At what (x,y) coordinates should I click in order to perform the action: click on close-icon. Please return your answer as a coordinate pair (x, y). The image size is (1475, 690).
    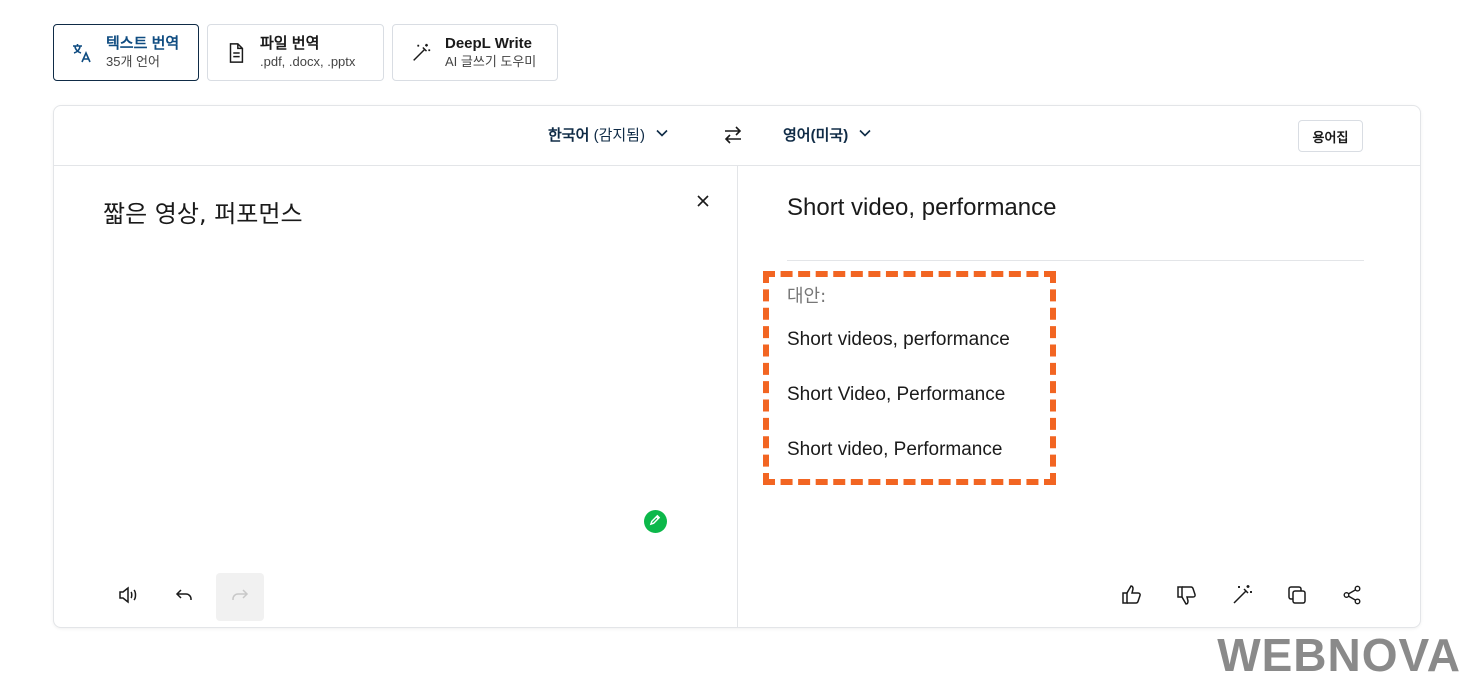
    Looking at the image, I should click on (703, 205).